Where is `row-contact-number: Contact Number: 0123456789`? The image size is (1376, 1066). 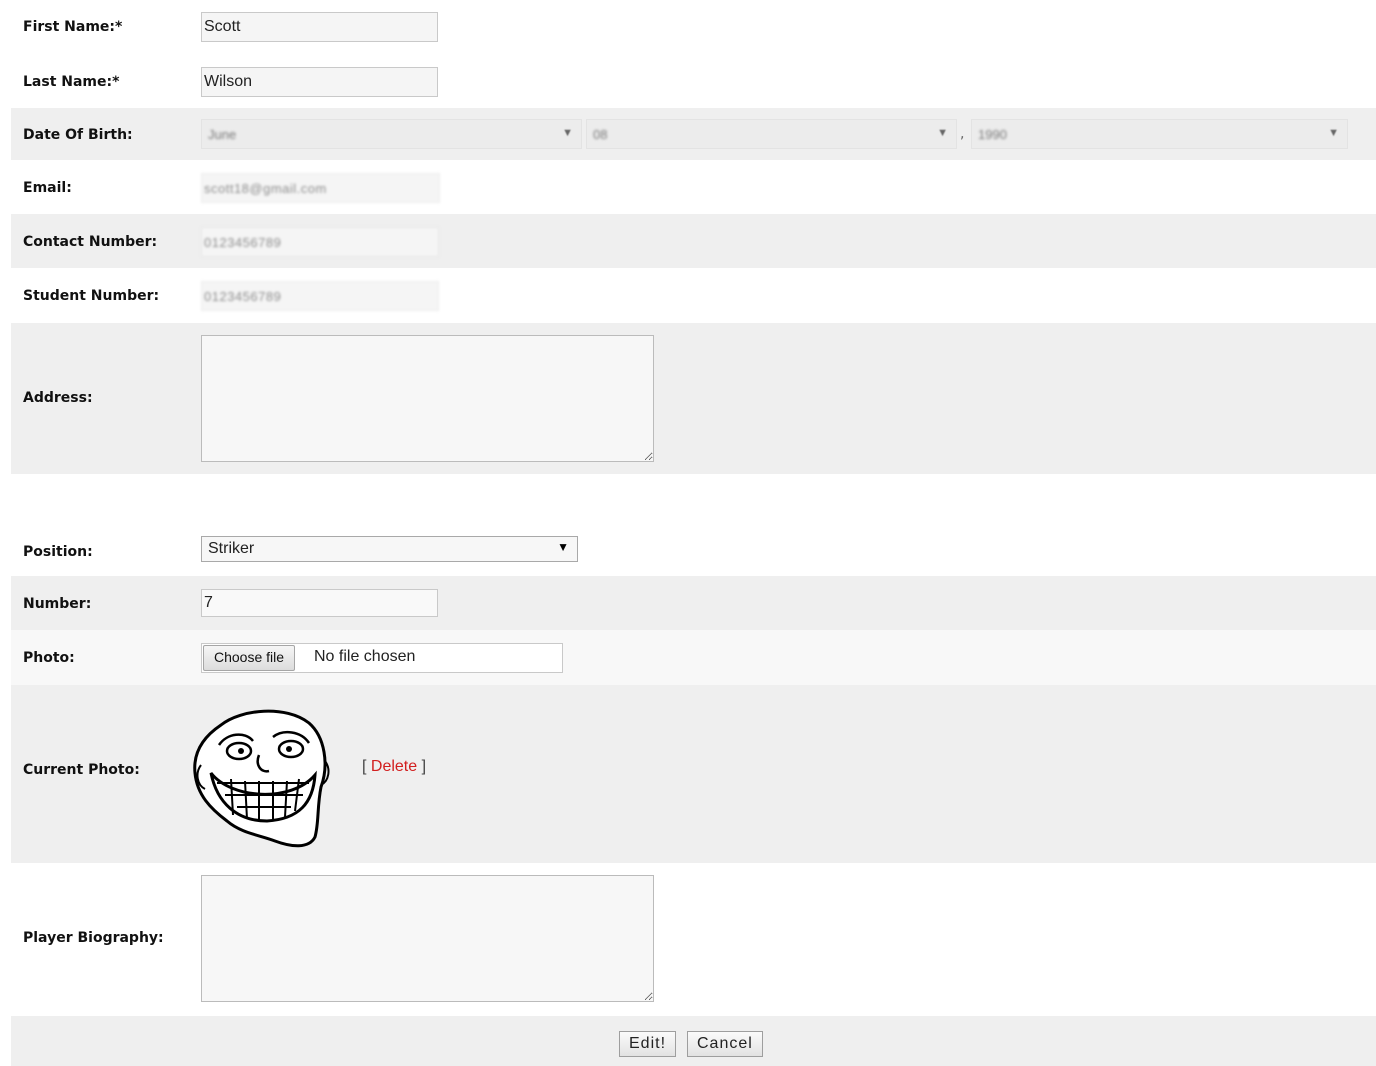 row-contact-number: Contact Number: 0123456789 is located at coordinates (693, 241).